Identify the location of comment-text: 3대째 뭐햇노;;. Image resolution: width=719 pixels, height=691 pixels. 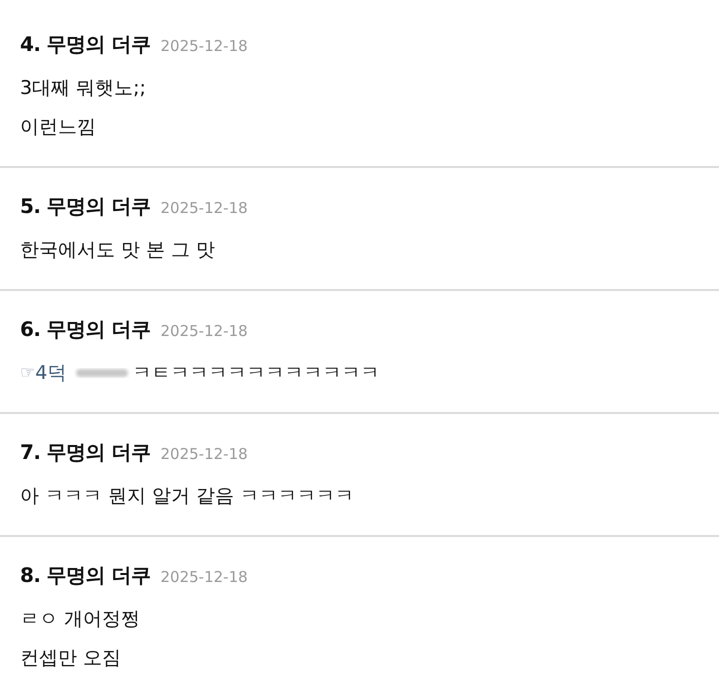
(83, 88).